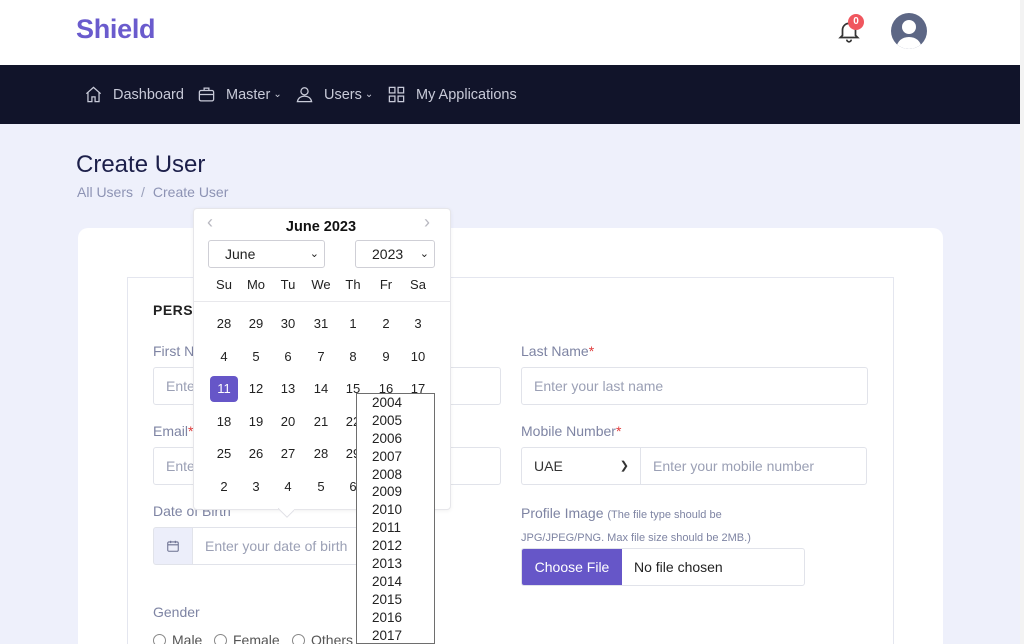 The image size is (1024, 644). What do you see at coordinates (206, 94) in the screenshot?
I see `briefcase-icon` at bounding box center [206, 94].